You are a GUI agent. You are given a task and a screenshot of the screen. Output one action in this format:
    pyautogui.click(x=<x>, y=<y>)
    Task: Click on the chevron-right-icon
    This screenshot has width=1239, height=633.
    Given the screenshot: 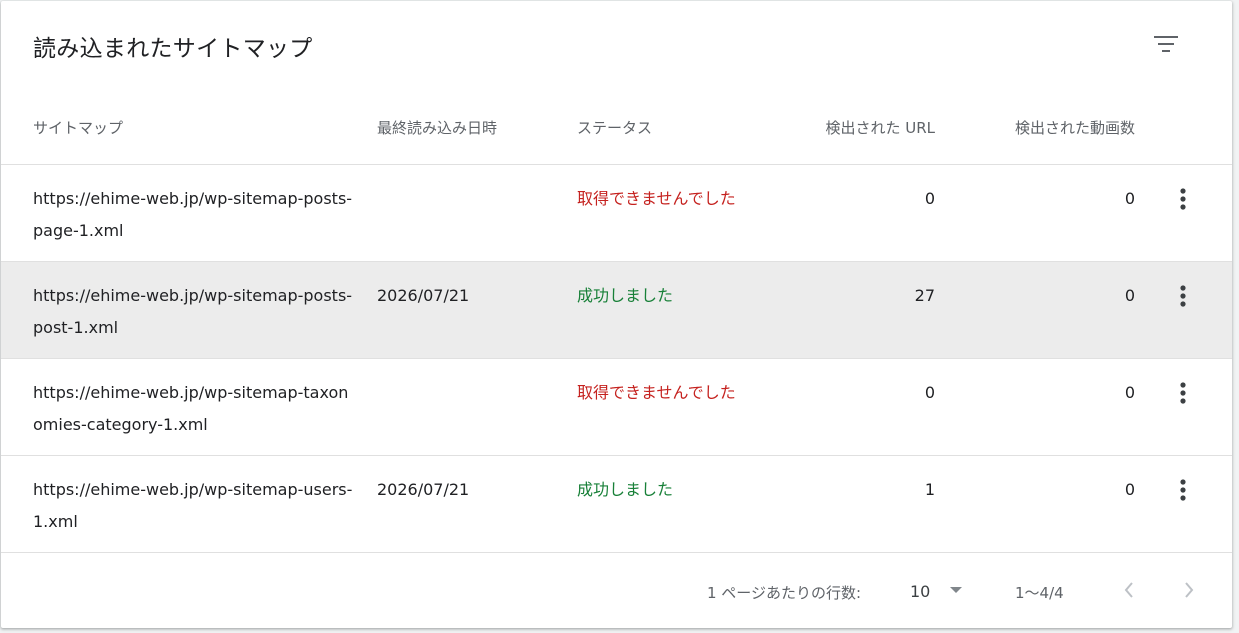 What is the action you would take?
    pyautogui.click(x=1189, y=590)
    